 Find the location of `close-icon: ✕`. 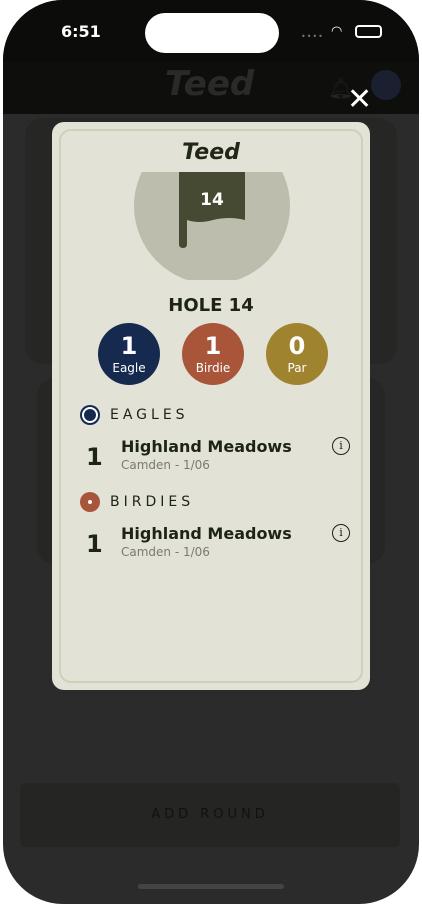

close-icon: ✕ is located at coordinates (359, 100).